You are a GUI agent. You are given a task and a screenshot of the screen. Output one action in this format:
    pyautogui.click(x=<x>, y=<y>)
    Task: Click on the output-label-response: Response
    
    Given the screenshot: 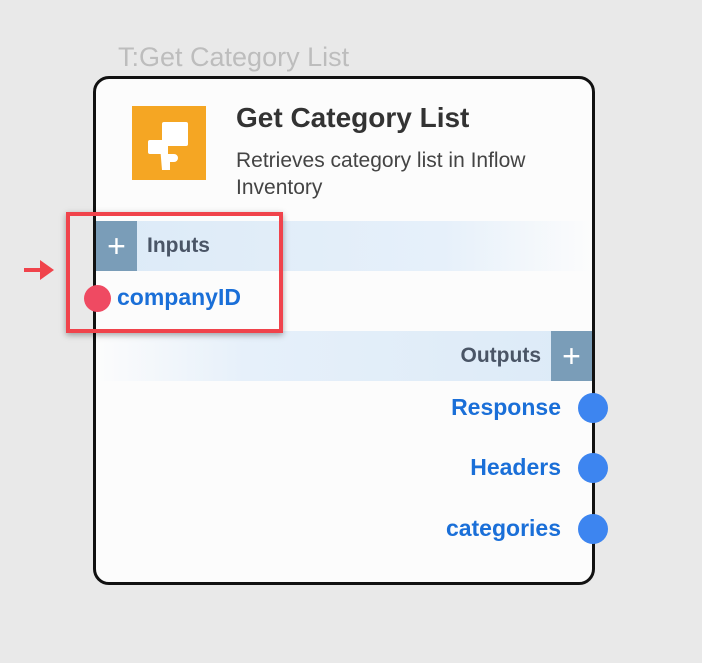 What is the action you would take?
    pyautogui.click(x=506, y=407)
    